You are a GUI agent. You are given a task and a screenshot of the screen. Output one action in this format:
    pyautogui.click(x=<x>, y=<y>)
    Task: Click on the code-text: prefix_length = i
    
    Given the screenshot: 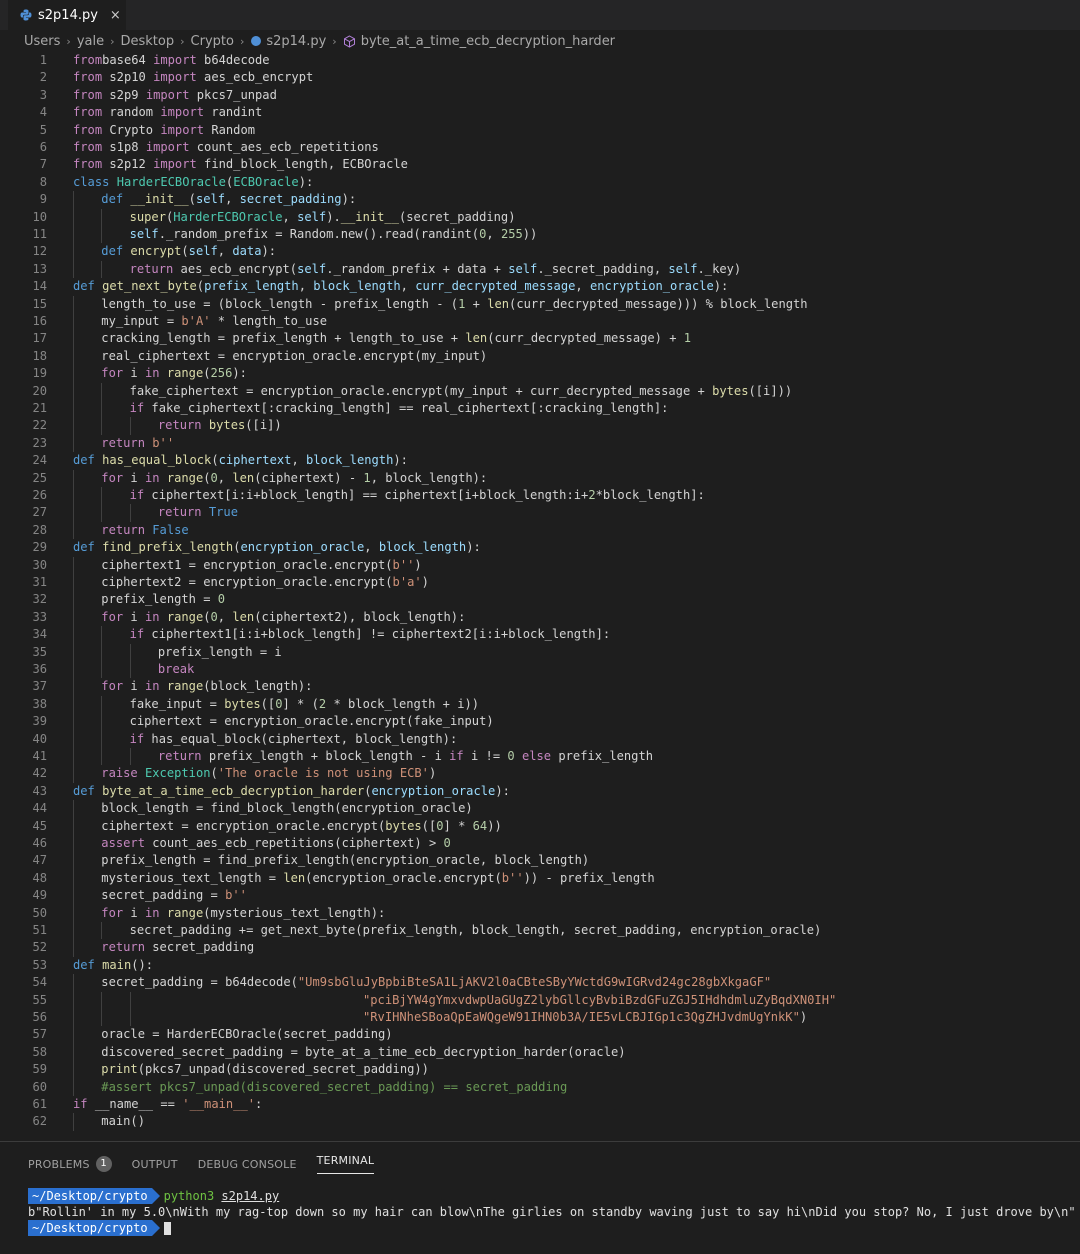 What is the action you would take?
    pyautogui.click(x=220, y=652)
    